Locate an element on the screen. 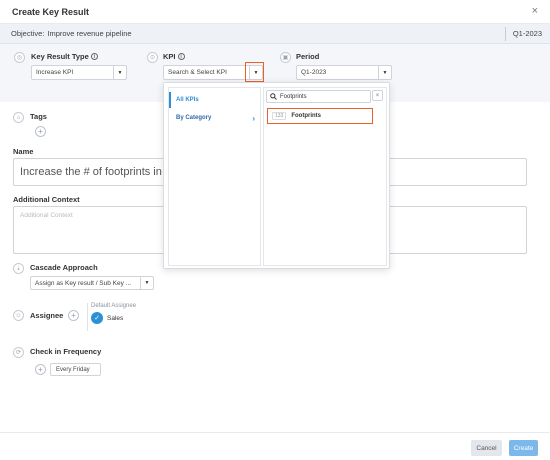 This screenshot has width=550, height=460. search-icon is located at coordinates (273, 96).